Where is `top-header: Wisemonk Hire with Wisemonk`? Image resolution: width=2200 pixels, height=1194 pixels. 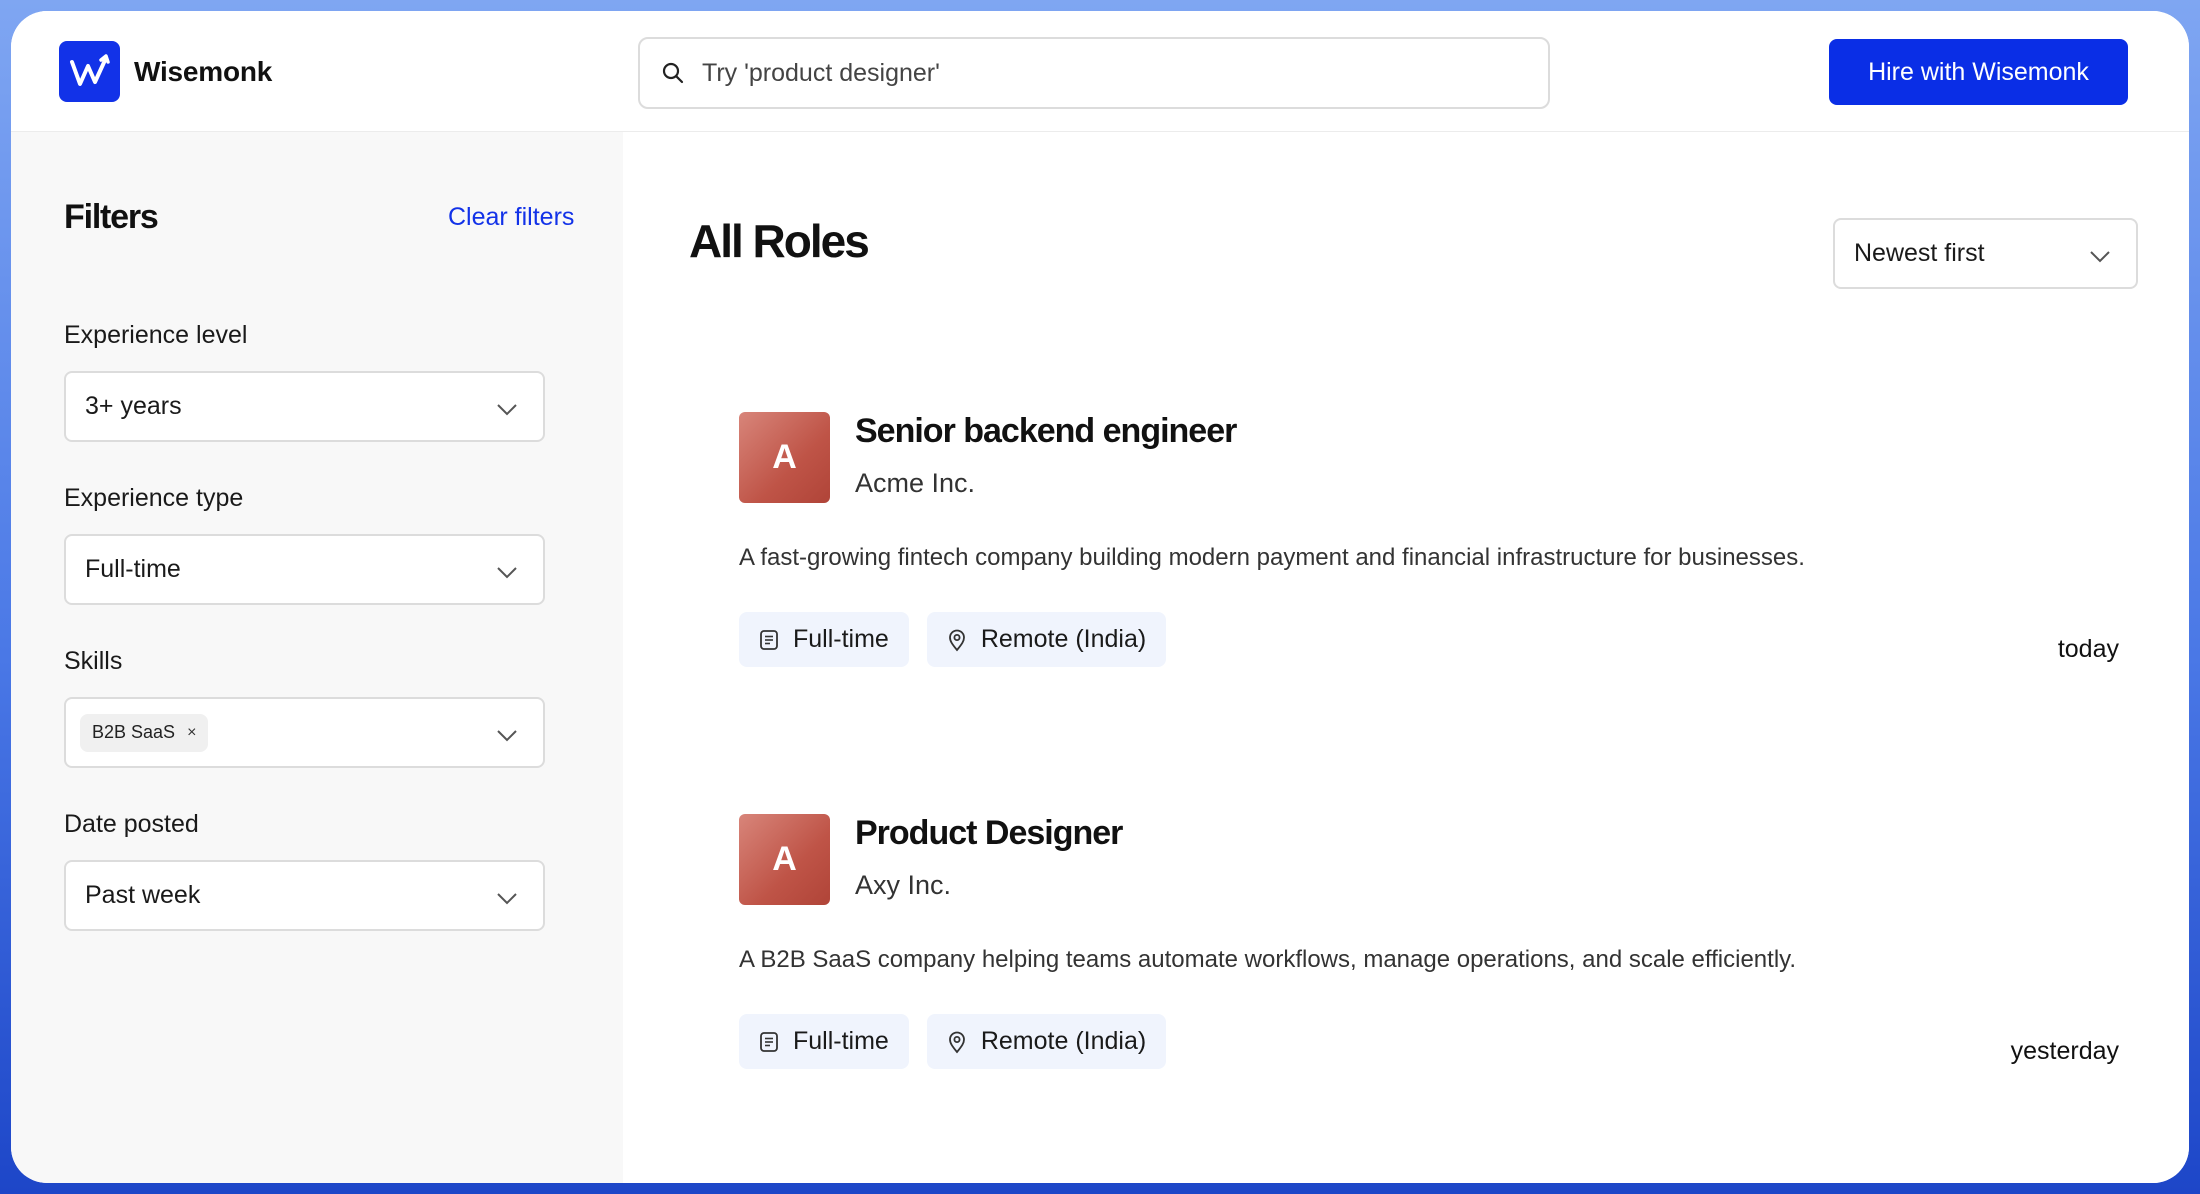 top-header: Wisemonk Hire with Wisemonk is located at coordinates (1100, 71).